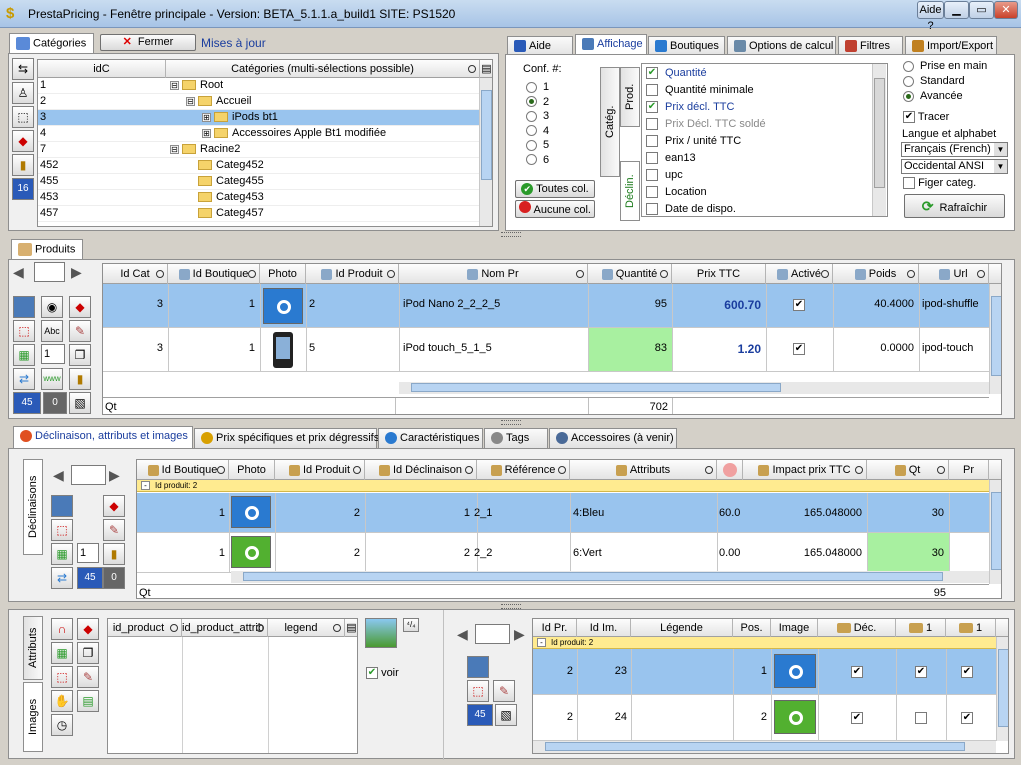 The height and width of the screenshot is (765, 1021). I want to click on image-col-1: Id Im., so click(604, 628).